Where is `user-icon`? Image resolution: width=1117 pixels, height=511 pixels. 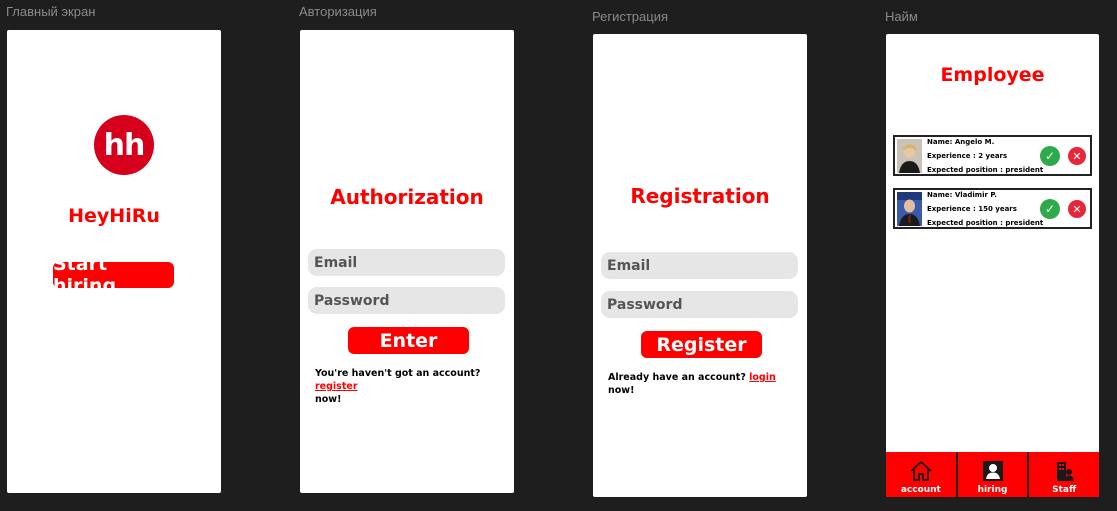
user-icon is located at coordinates (992, 471).